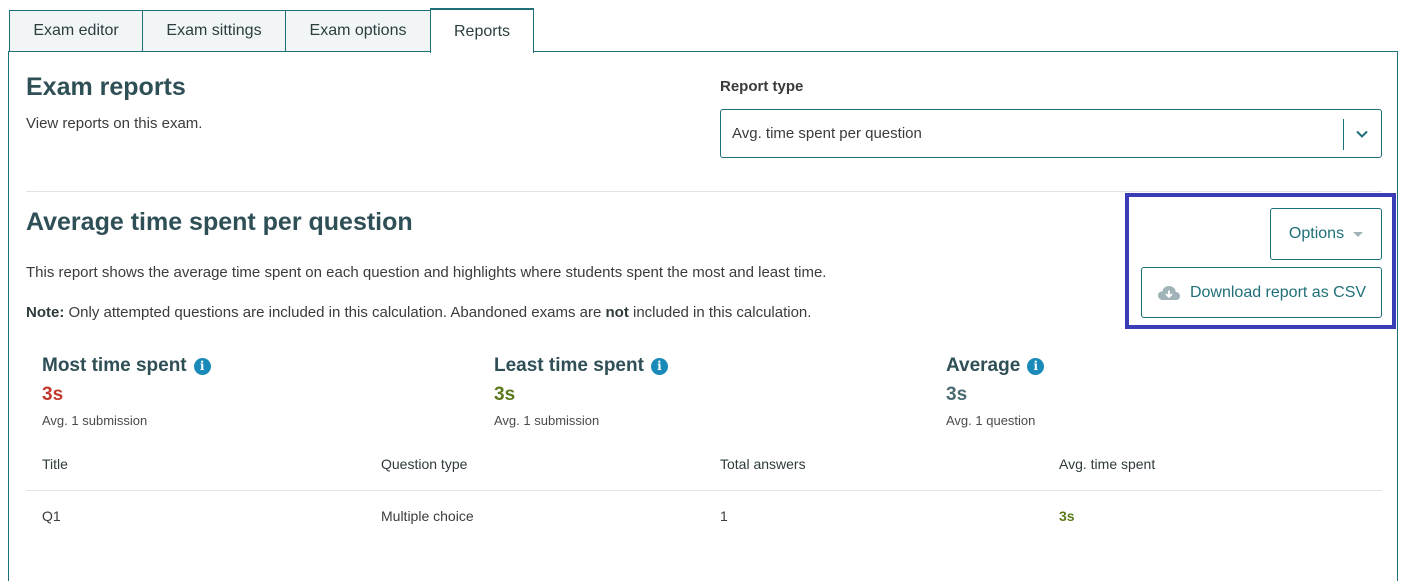  Describe the element at coordinates (827, 133) in the screenshot. I see `report-type-value: Avg. time spent per question` at that location.